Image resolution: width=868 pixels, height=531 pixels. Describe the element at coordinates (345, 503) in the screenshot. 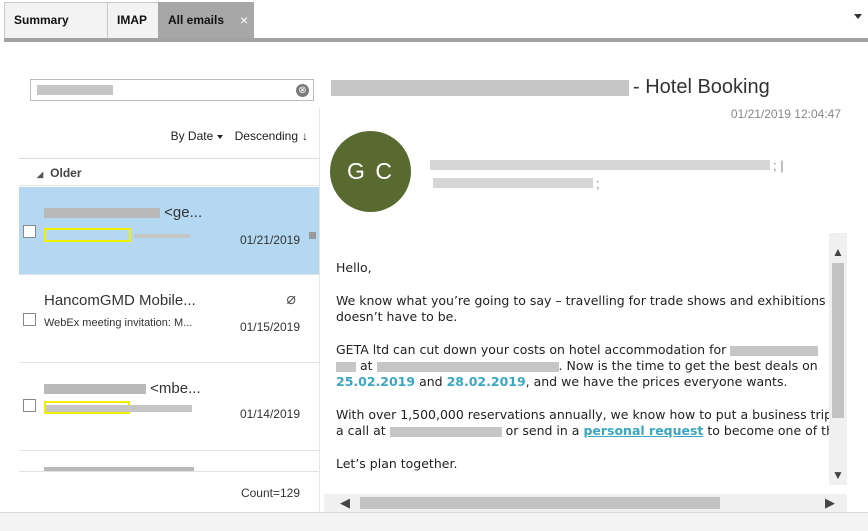

I see `scroll-left-icon: ◀` at that location.